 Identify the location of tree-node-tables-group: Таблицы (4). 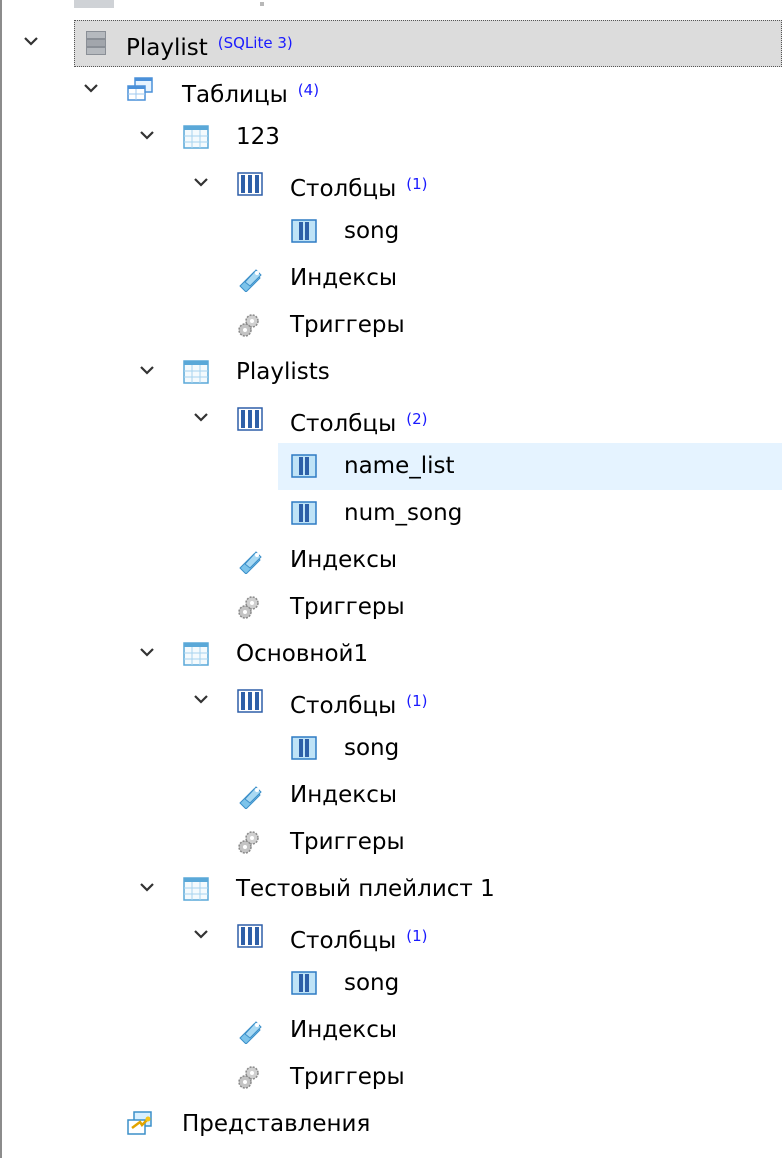
(391, 90).